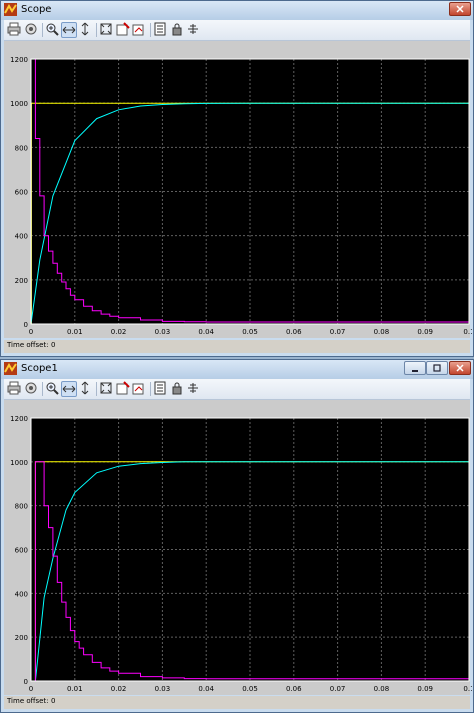 The width and height of the screenshot is (474, 713). What do you see at coordinates (237, 369) in the screenshot?
I see `title-bar: Scope1` at bounding box center [237, 369].